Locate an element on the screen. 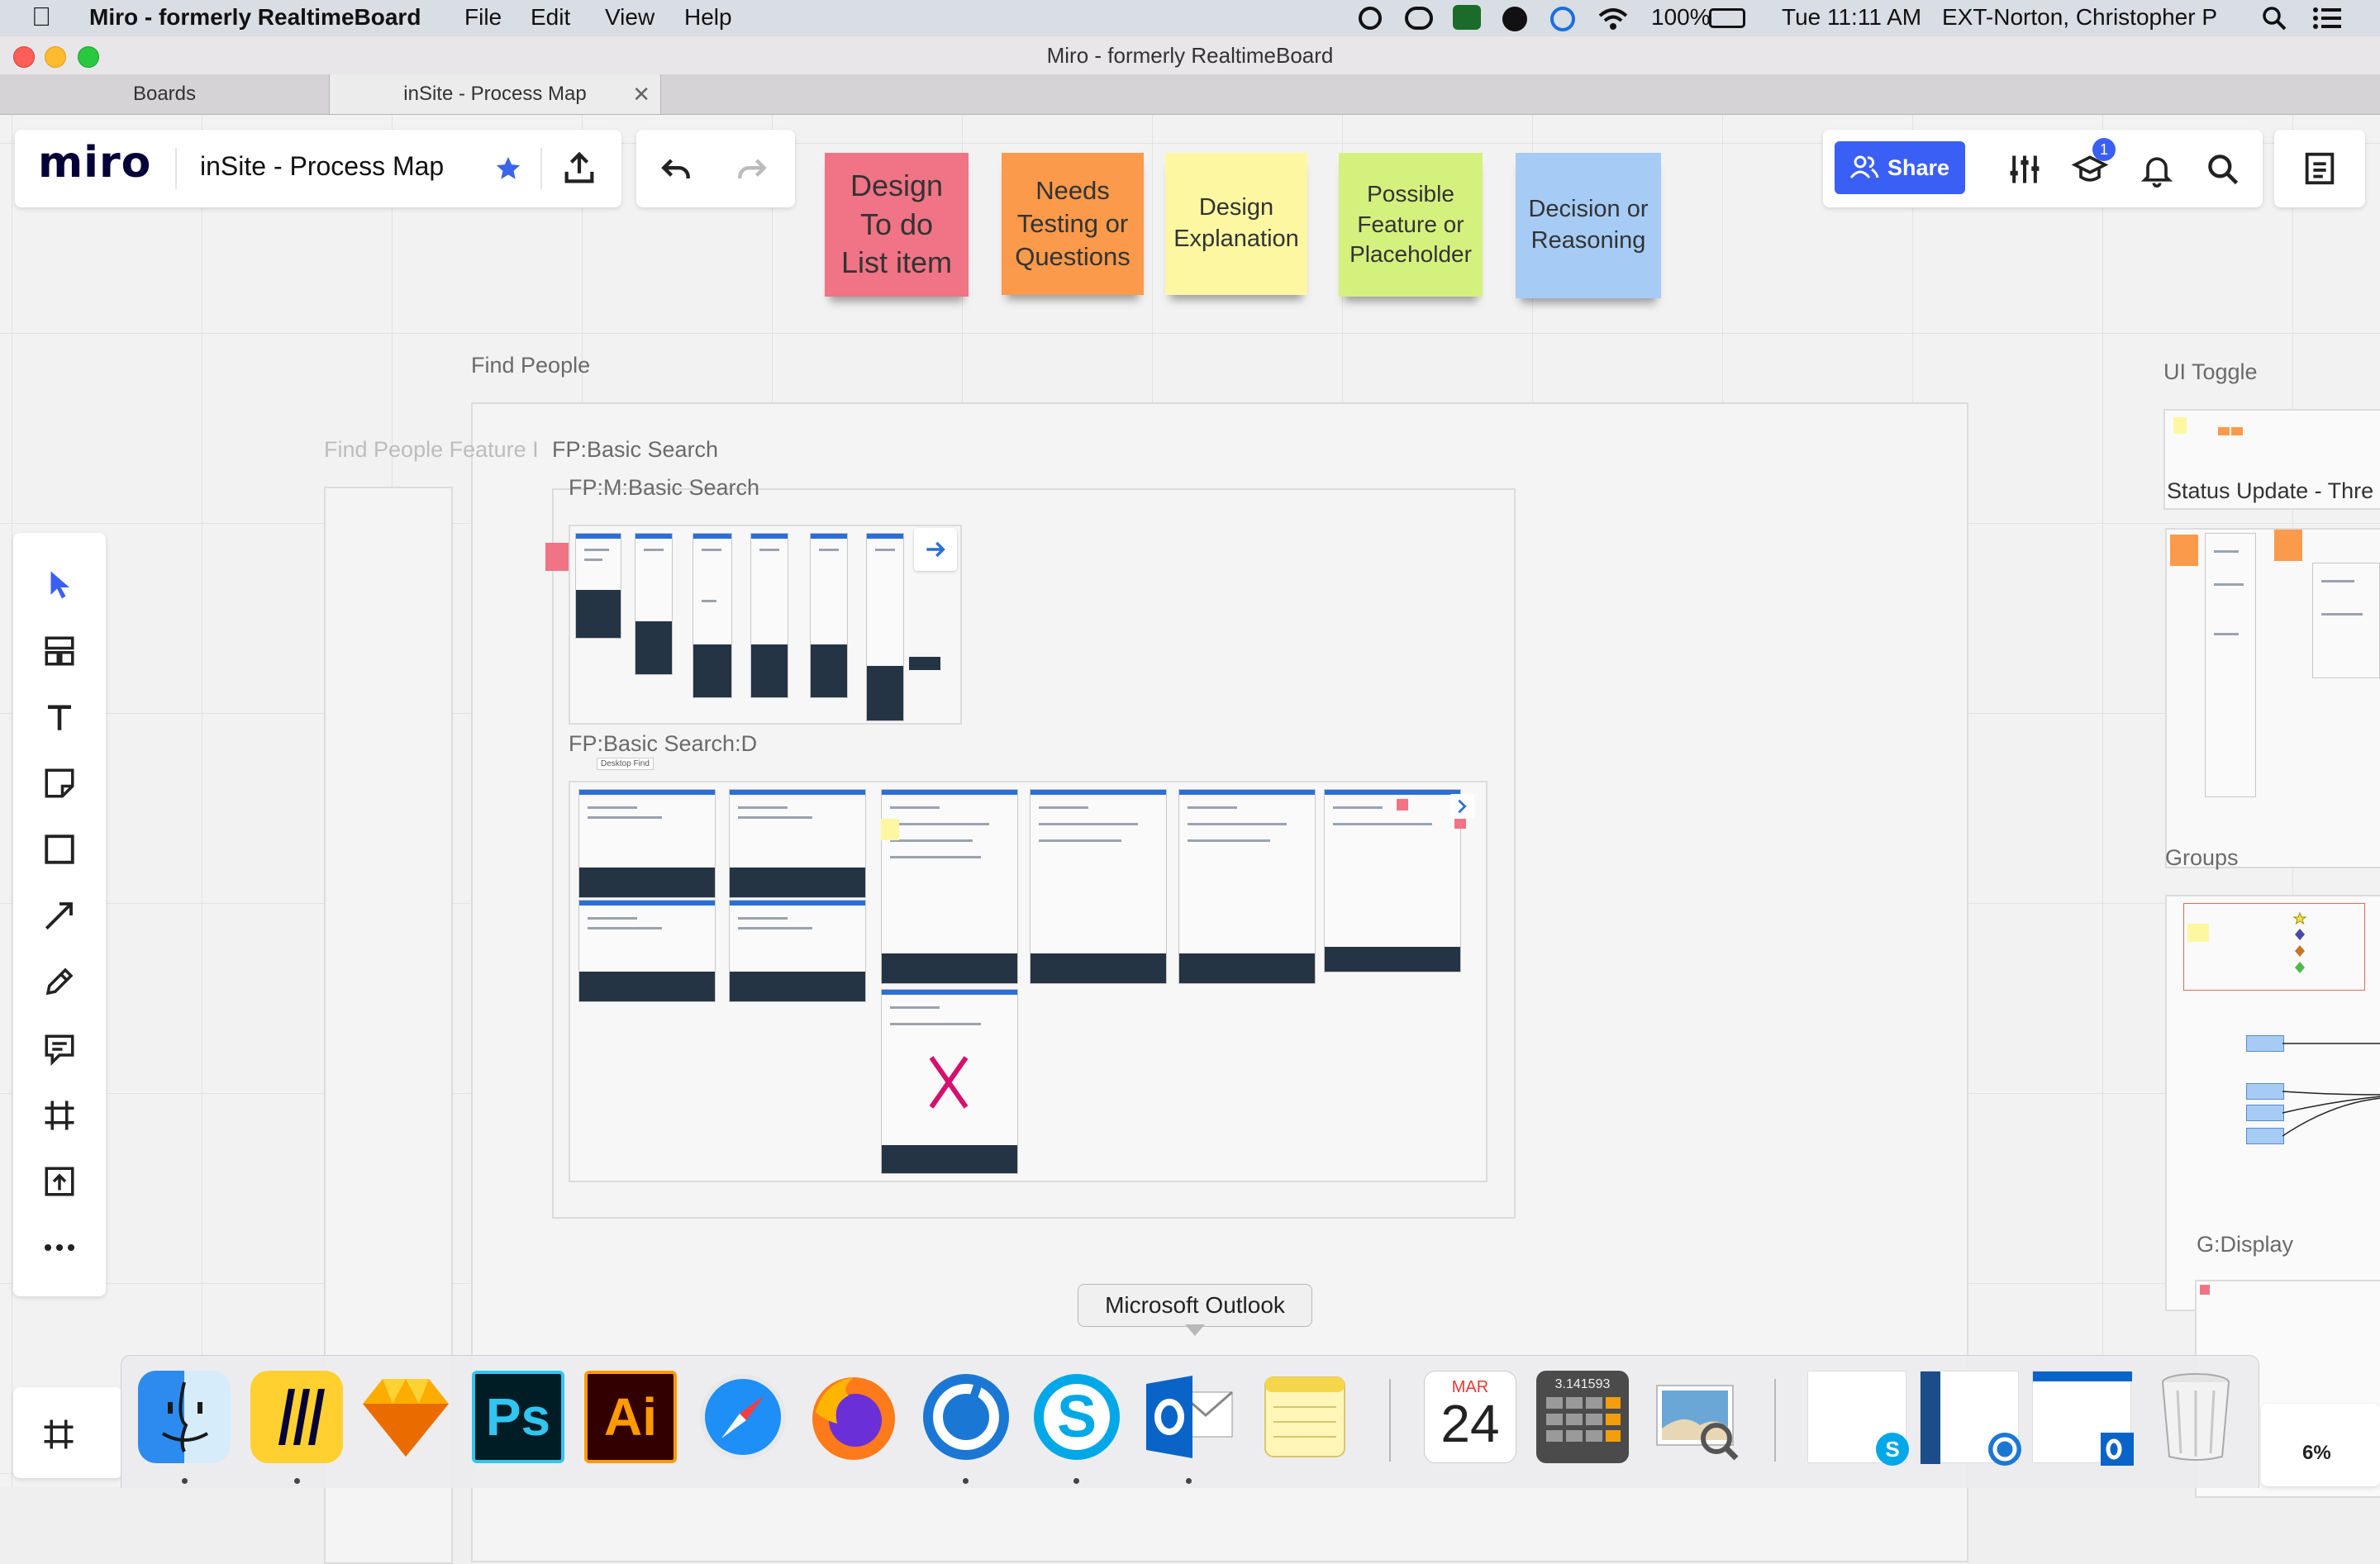 The image size is (2380, 1564). frame-title-fp-basic-search-d: FP:Basic Search:D is located at coordinates (663, 744).